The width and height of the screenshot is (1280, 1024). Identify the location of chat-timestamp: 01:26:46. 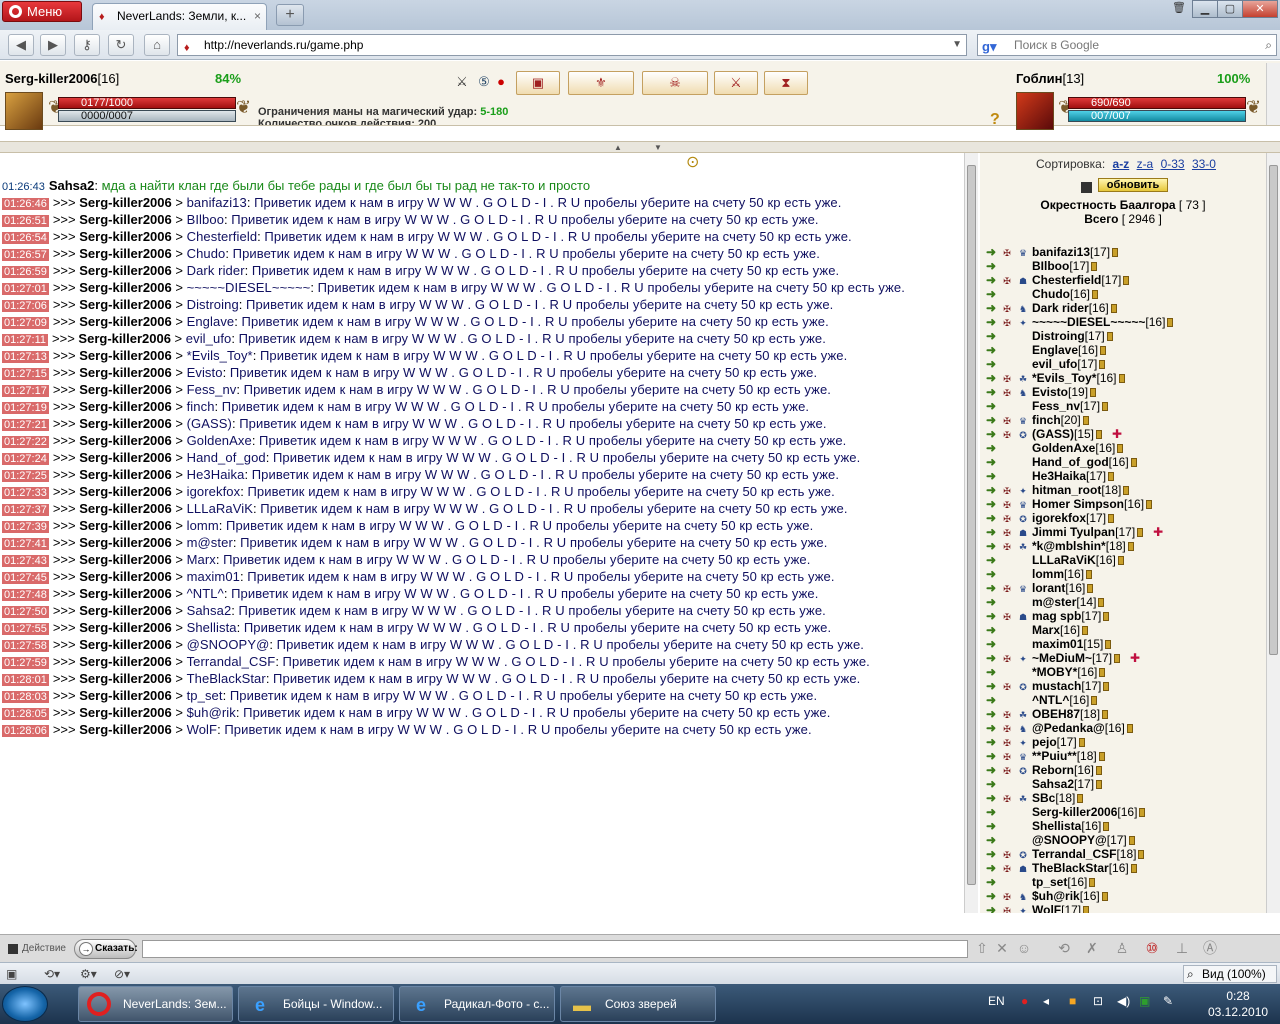
(25, 204).